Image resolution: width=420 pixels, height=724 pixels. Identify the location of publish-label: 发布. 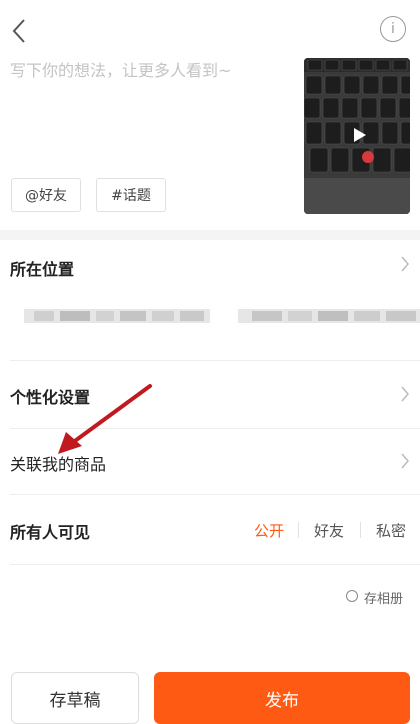
(282, 700).